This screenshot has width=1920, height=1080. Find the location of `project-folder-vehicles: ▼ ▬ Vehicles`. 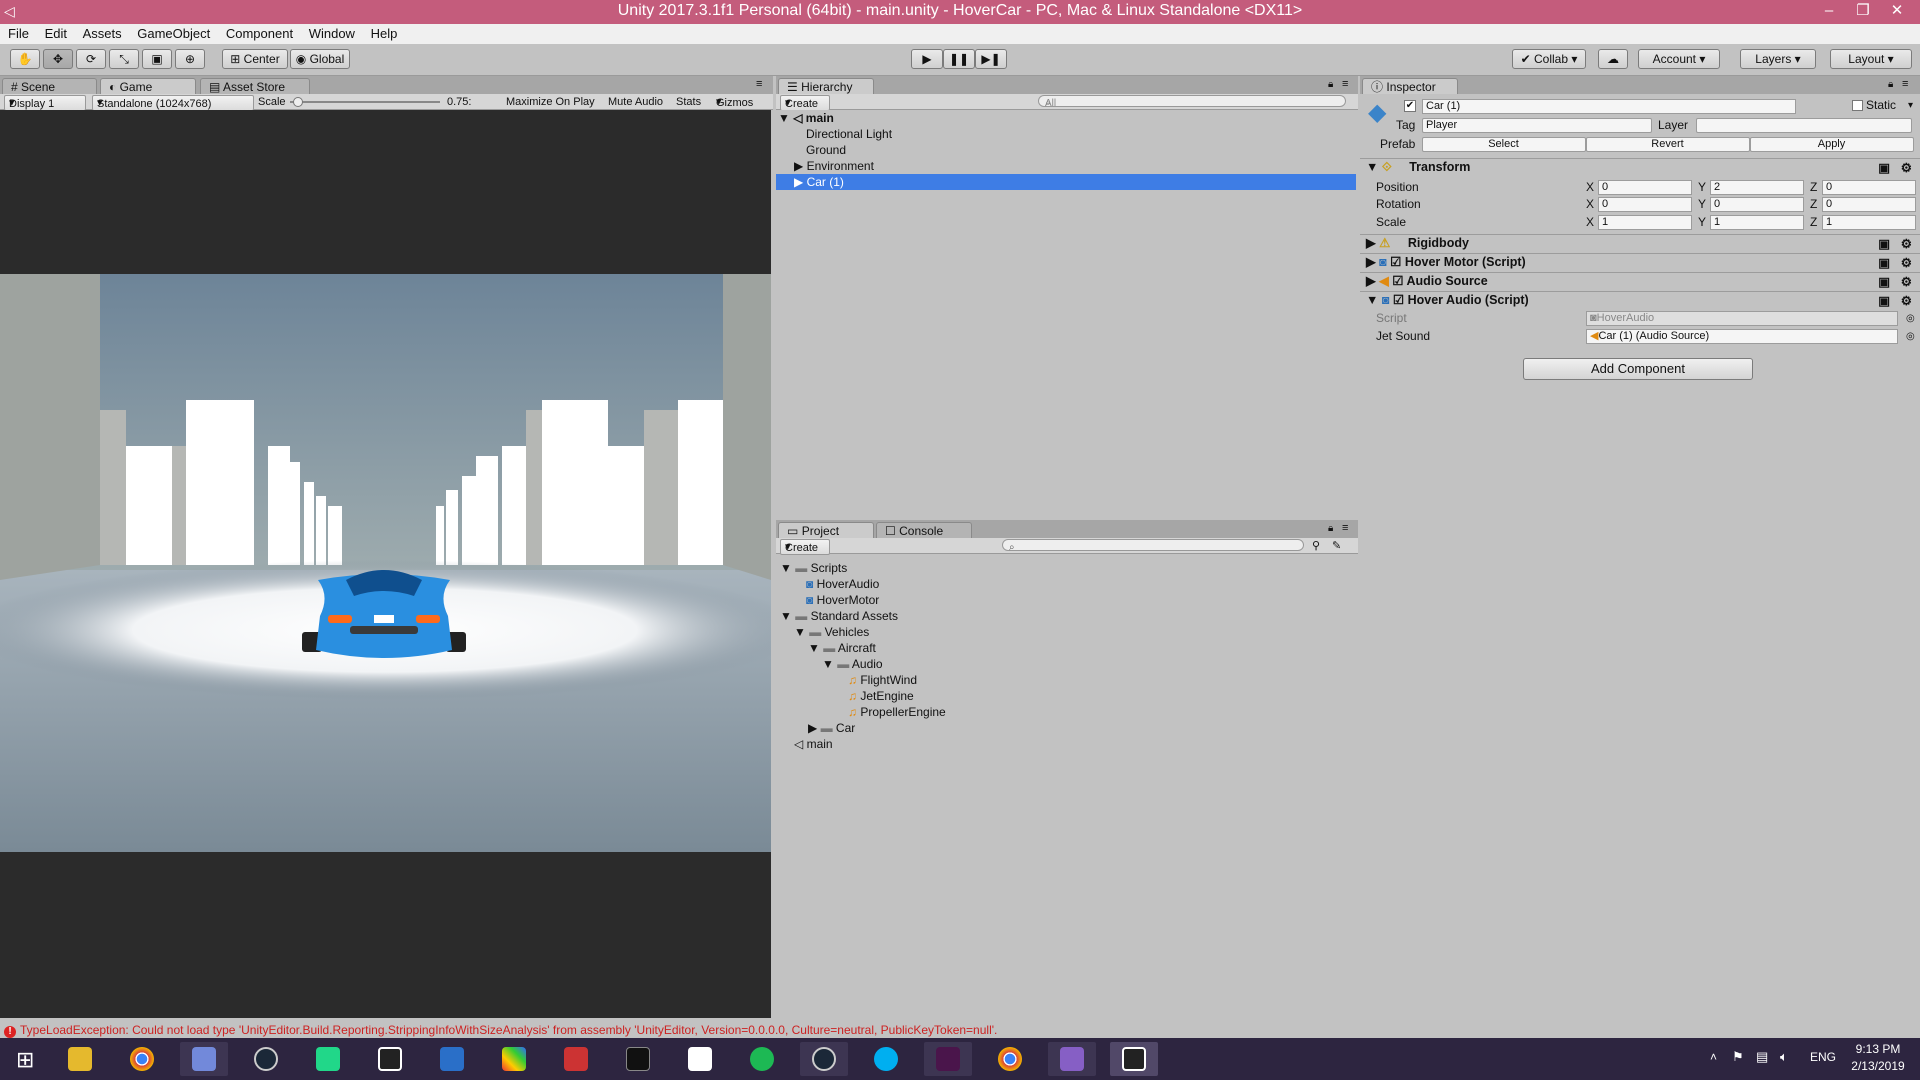

project-folder-vehicles: ▼ ▬ Vehicles is located at coordinates (831, 632).